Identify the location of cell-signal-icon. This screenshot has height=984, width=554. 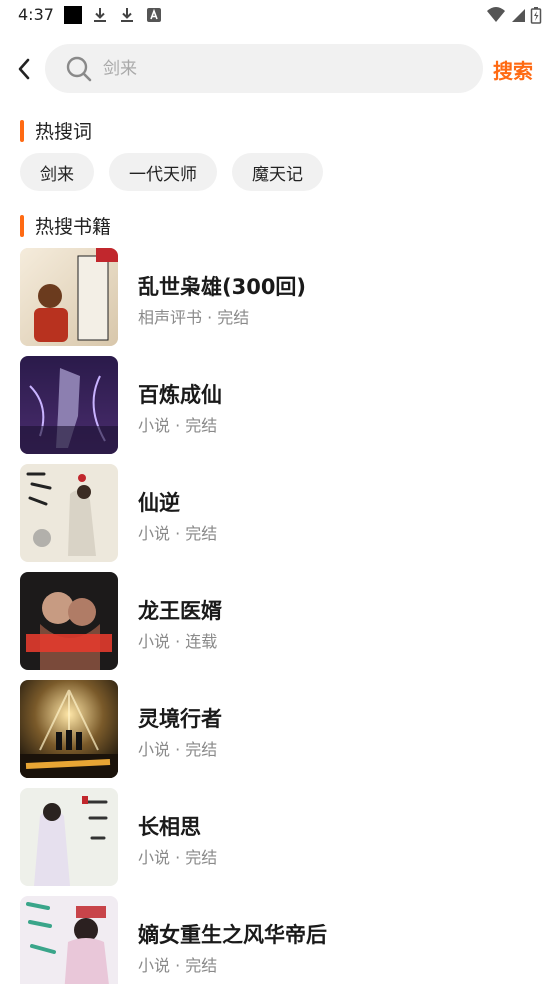
(518, 15).